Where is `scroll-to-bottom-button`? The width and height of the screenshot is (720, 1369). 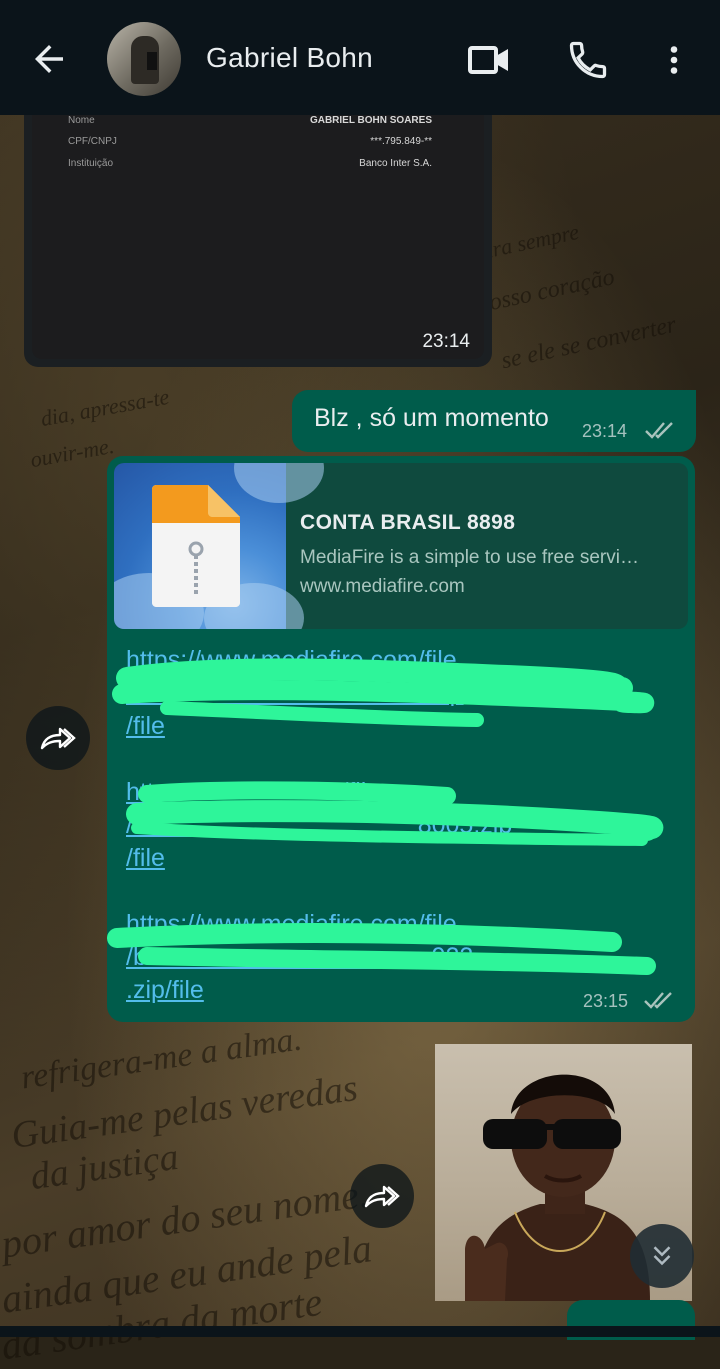
scroll-to-bottom-button is located at coordinates (662, 1256).